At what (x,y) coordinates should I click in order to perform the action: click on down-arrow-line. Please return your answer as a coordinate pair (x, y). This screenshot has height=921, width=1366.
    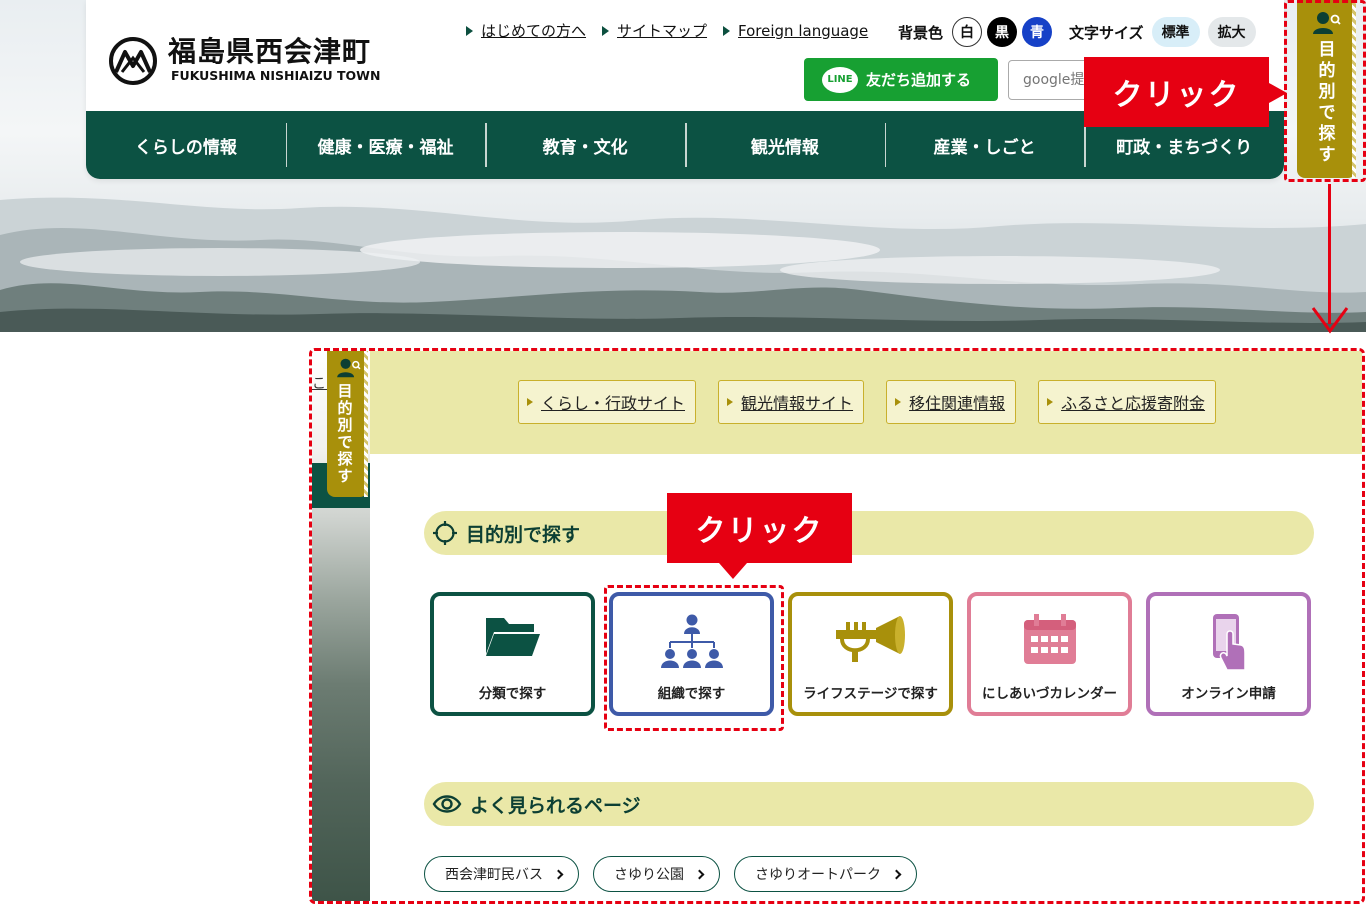
    Looking at the image, I should click on (1329, 254).